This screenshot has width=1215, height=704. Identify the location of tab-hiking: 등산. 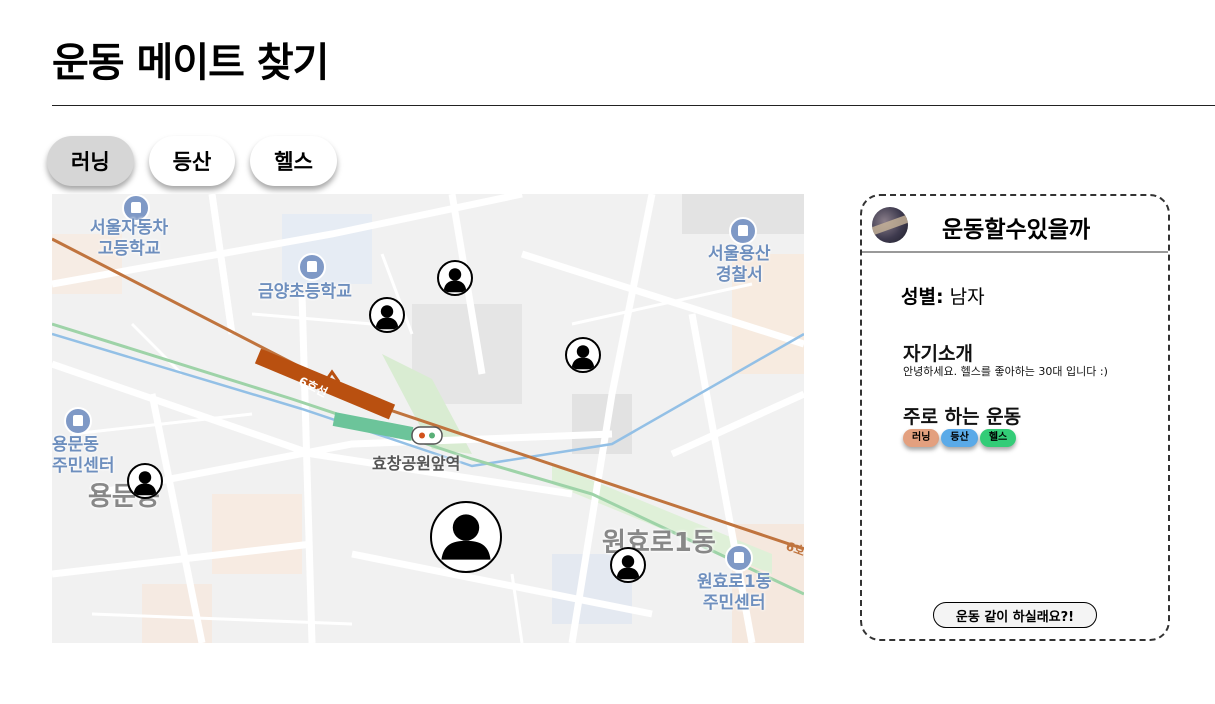
(192, 161).